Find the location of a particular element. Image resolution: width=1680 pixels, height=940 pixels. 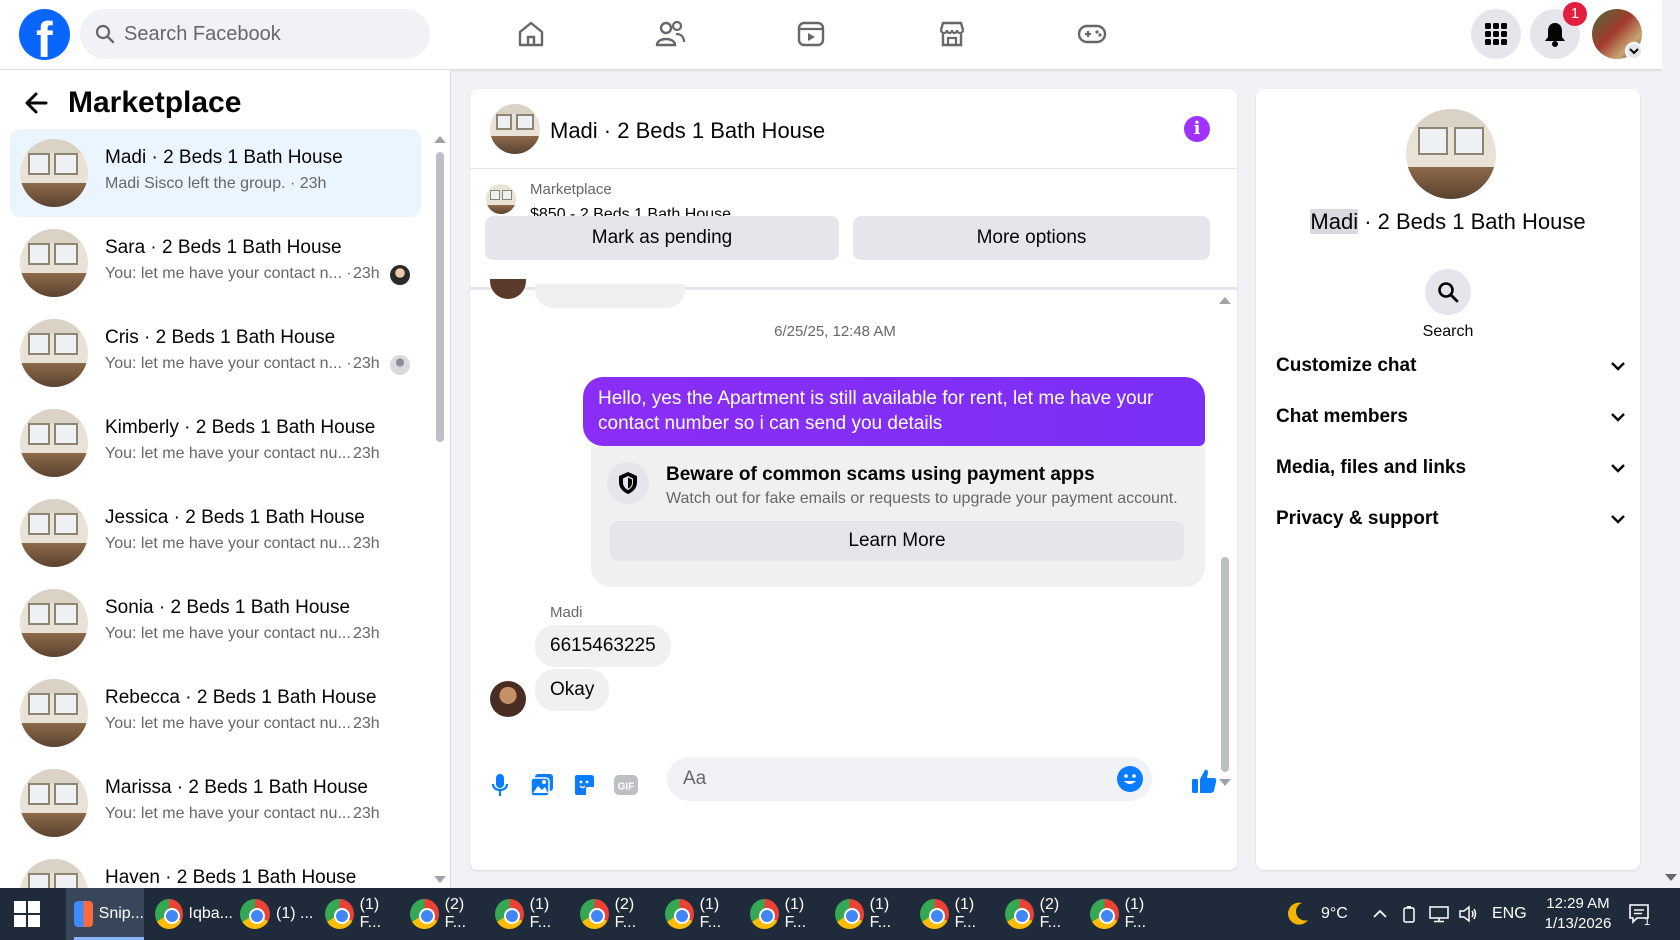

privacy-support-section: Privacy & support is located at coordinates (1451, 519).